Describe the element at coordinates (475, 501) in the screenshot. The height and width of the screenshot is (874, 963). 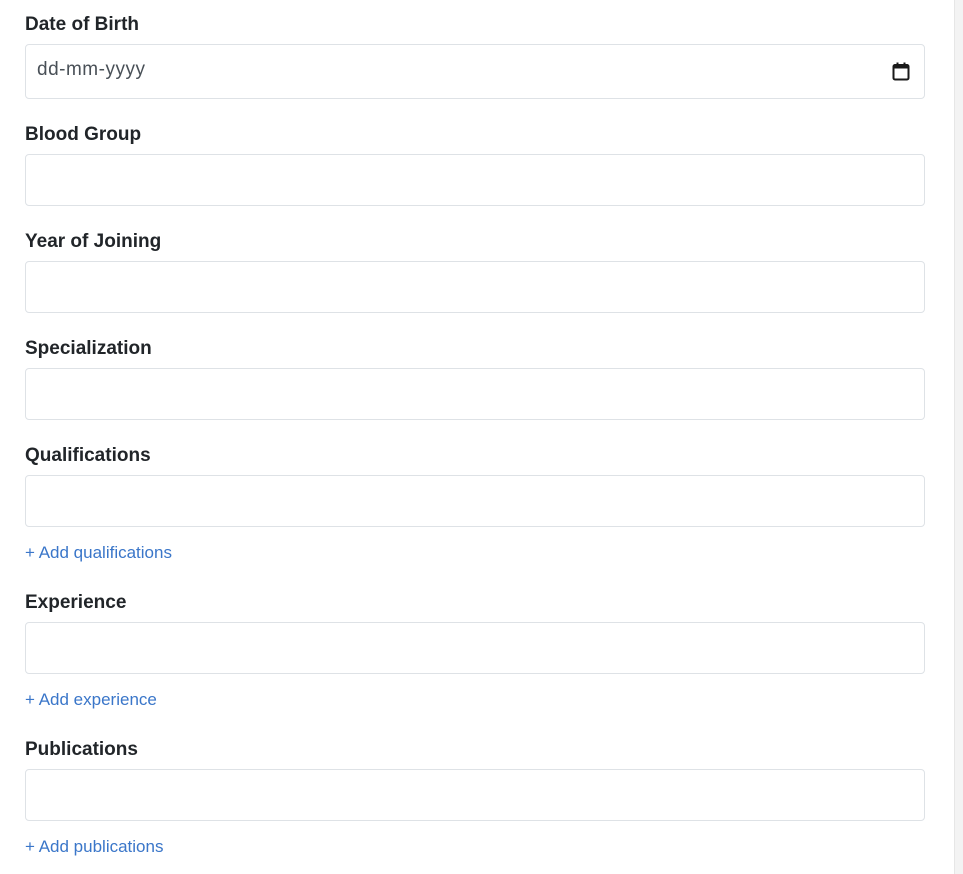
I see `qualifications-input` at that location.